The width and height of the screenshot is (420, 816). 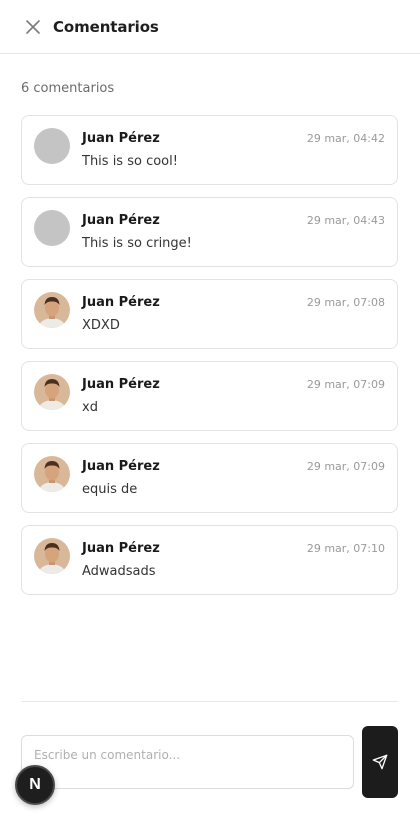 What do you see at coordinates (345, 220) in the screenshot?
I see `comment-time: 29 mar, 04:43` at bounding box center [345, 220].